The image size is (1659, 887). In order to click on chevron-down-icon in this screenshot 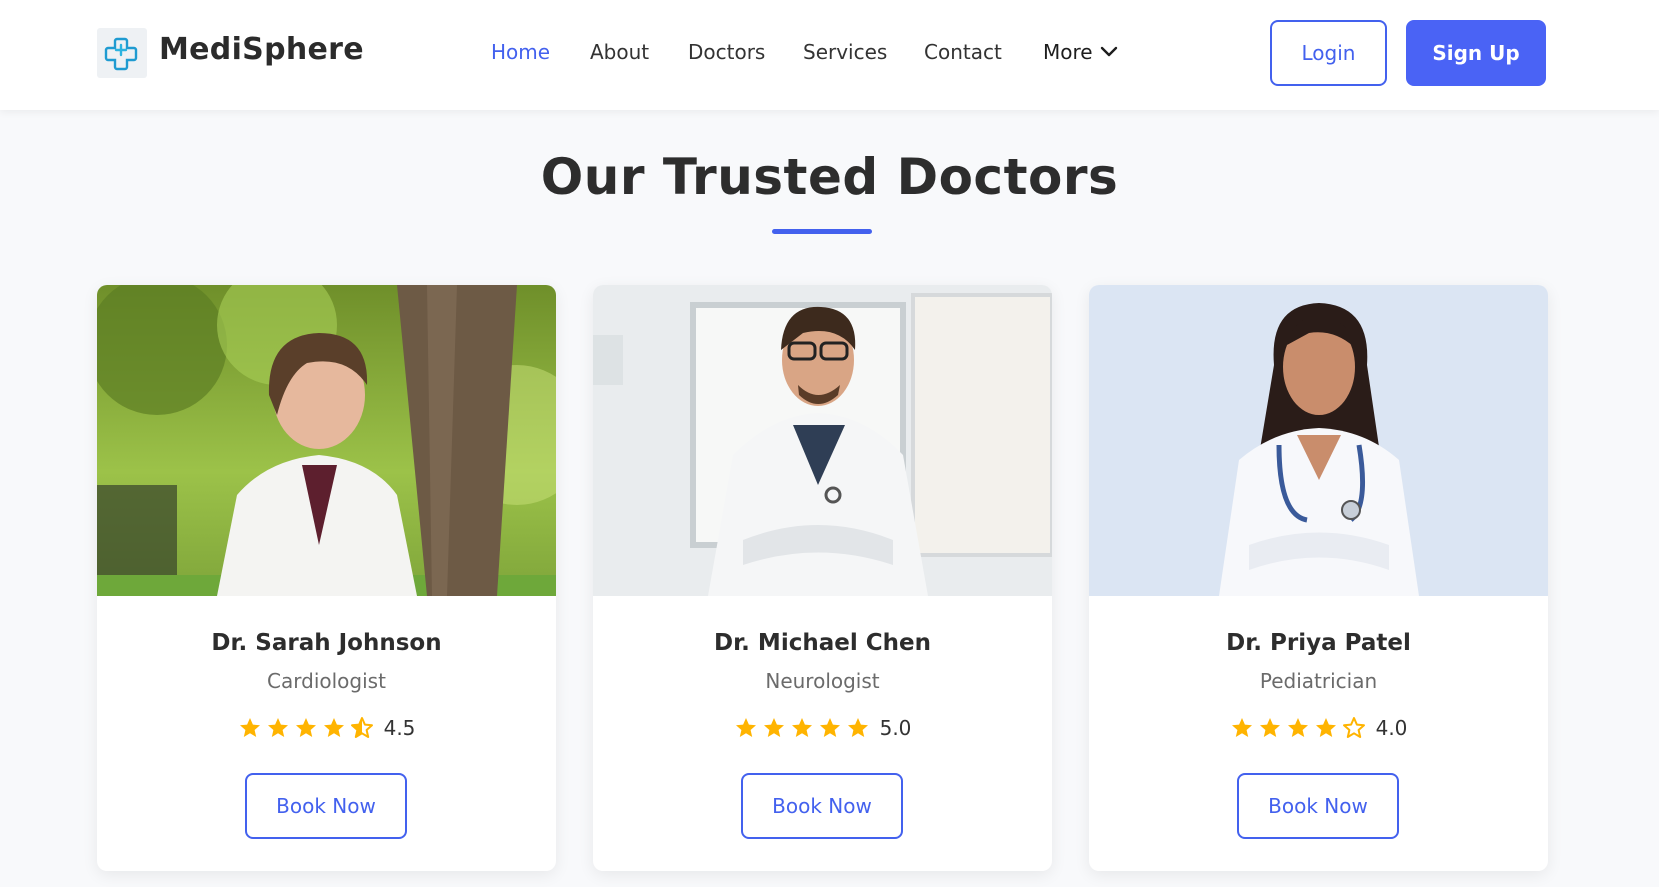, I will do `click(1108, 51)`.